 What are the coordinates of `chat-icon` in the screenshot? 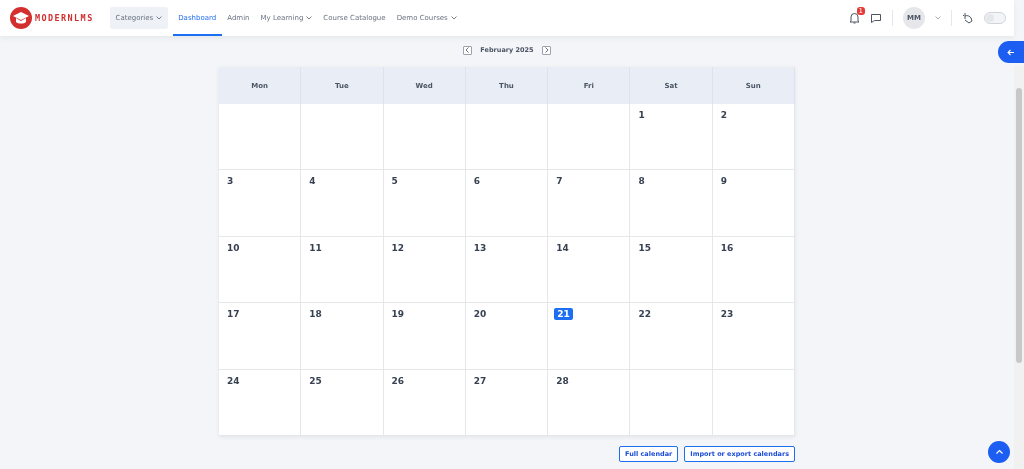 It's located at (876, 18).